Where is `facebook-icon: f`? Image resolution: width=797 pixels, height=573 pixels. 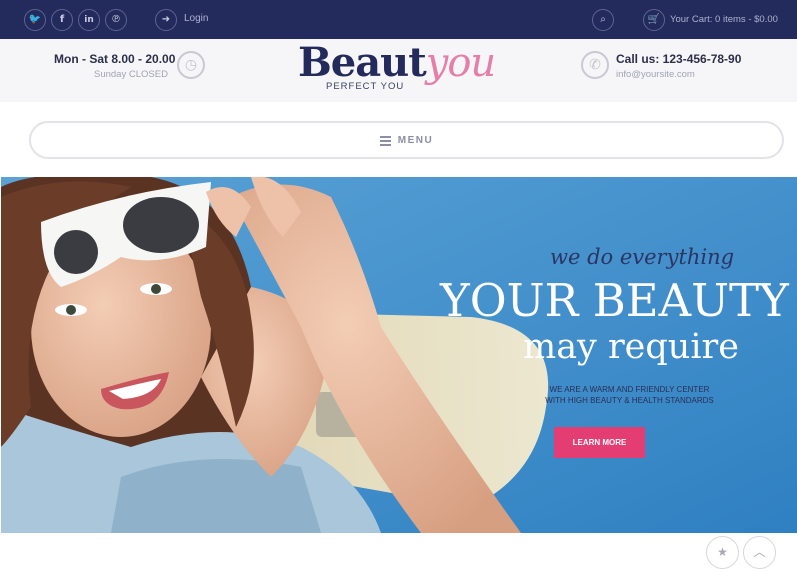 facebook-icon: f is located at coordinates (62, 20).